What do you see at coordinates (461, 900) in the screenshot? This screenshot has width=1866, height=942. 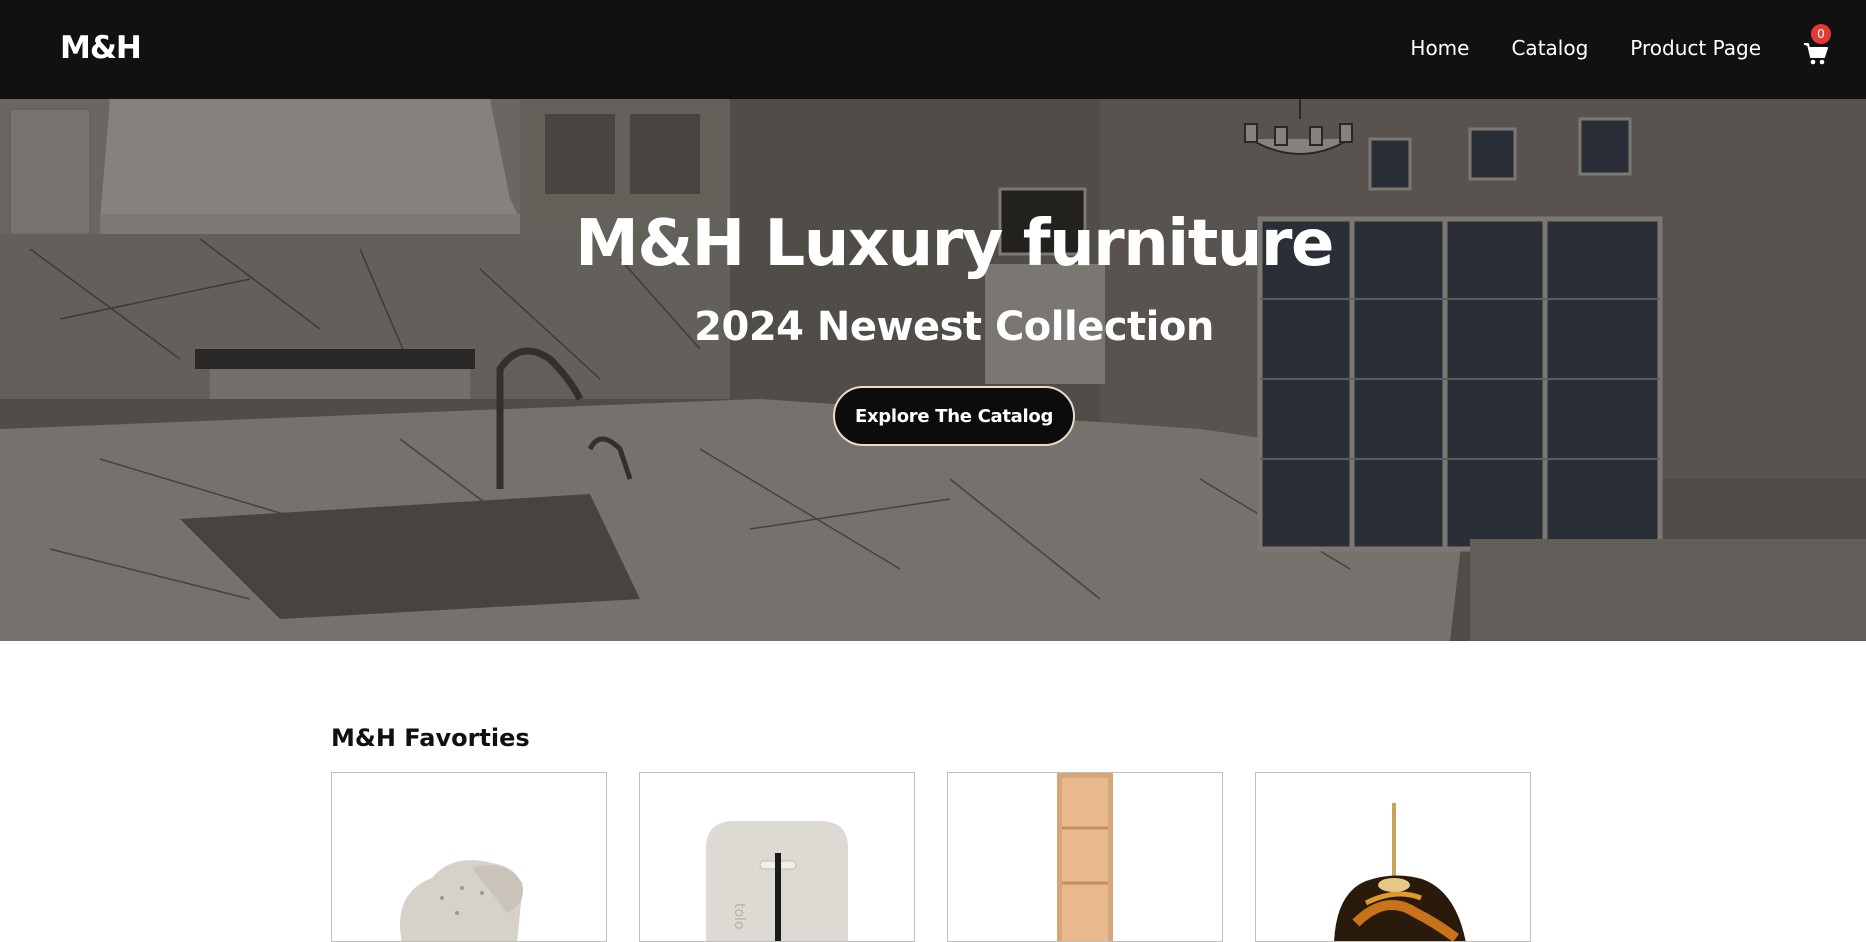 I see `armchair-image` at bounding box center [461, 900].